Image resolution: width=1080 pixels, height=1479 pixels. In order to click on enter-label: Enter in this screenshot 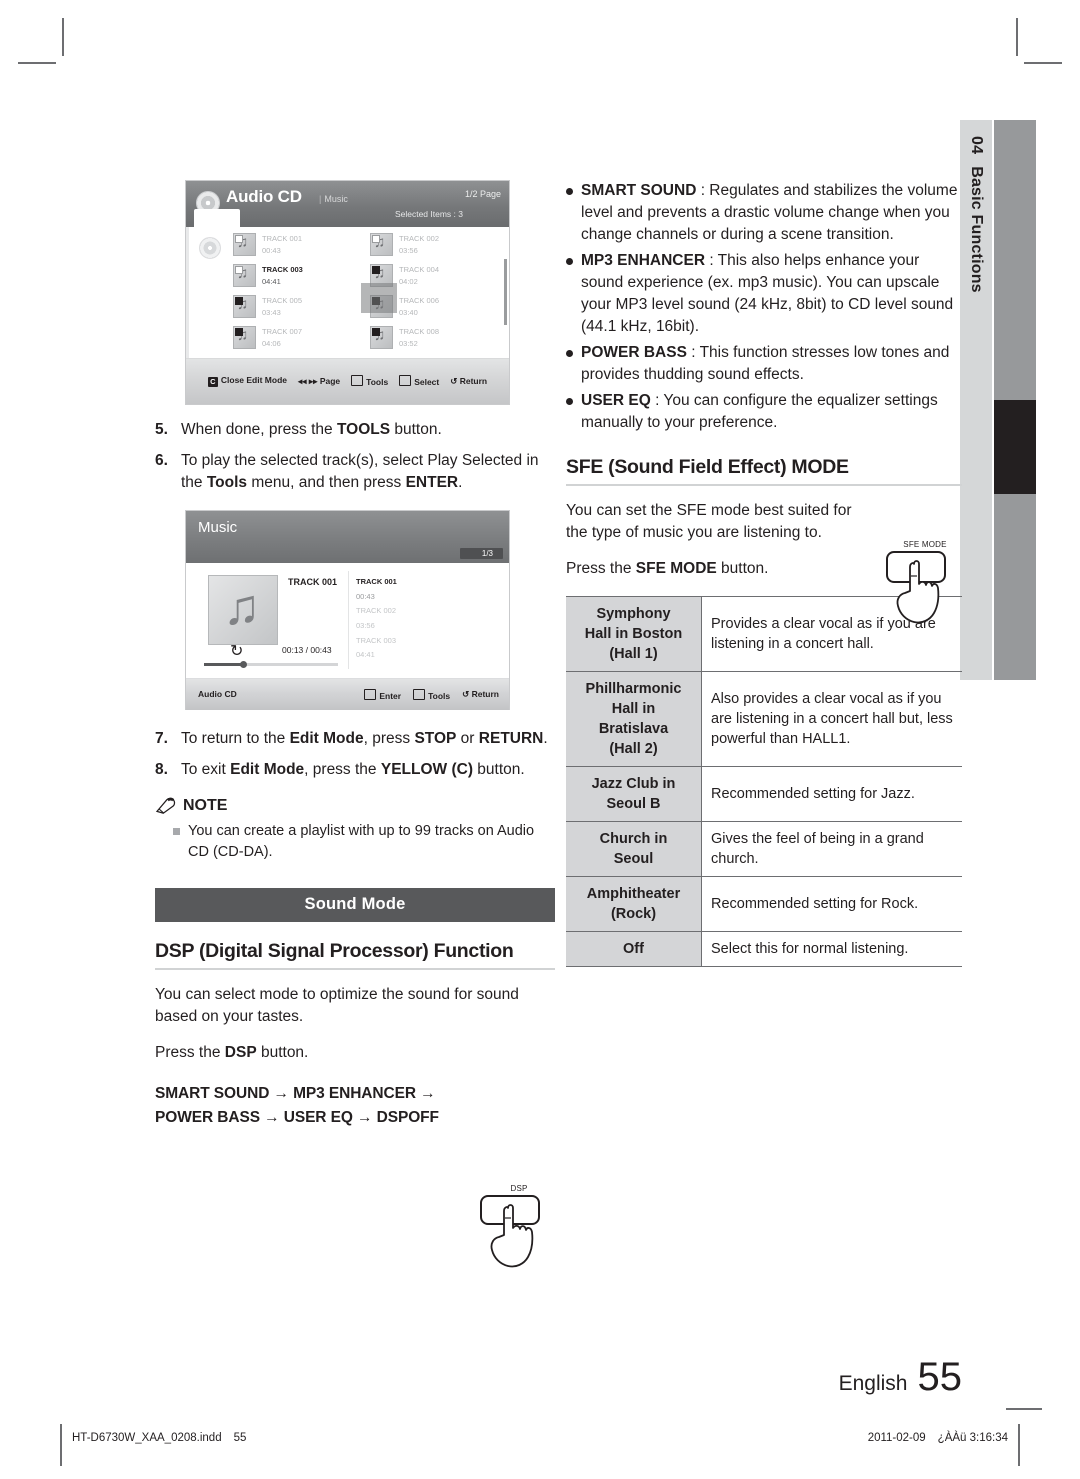, I will do `click(390, 696)`.